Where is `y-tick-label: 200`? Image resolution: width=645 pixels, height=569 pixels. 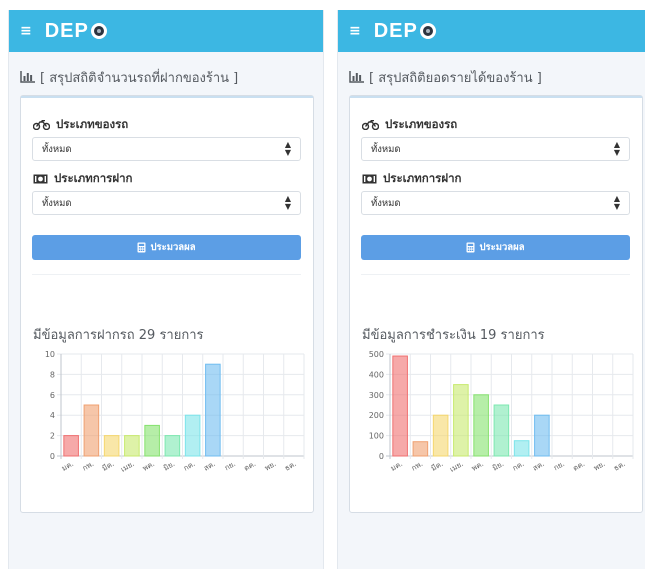
y-tick-label: 200 is located at coordinates (376, 415).